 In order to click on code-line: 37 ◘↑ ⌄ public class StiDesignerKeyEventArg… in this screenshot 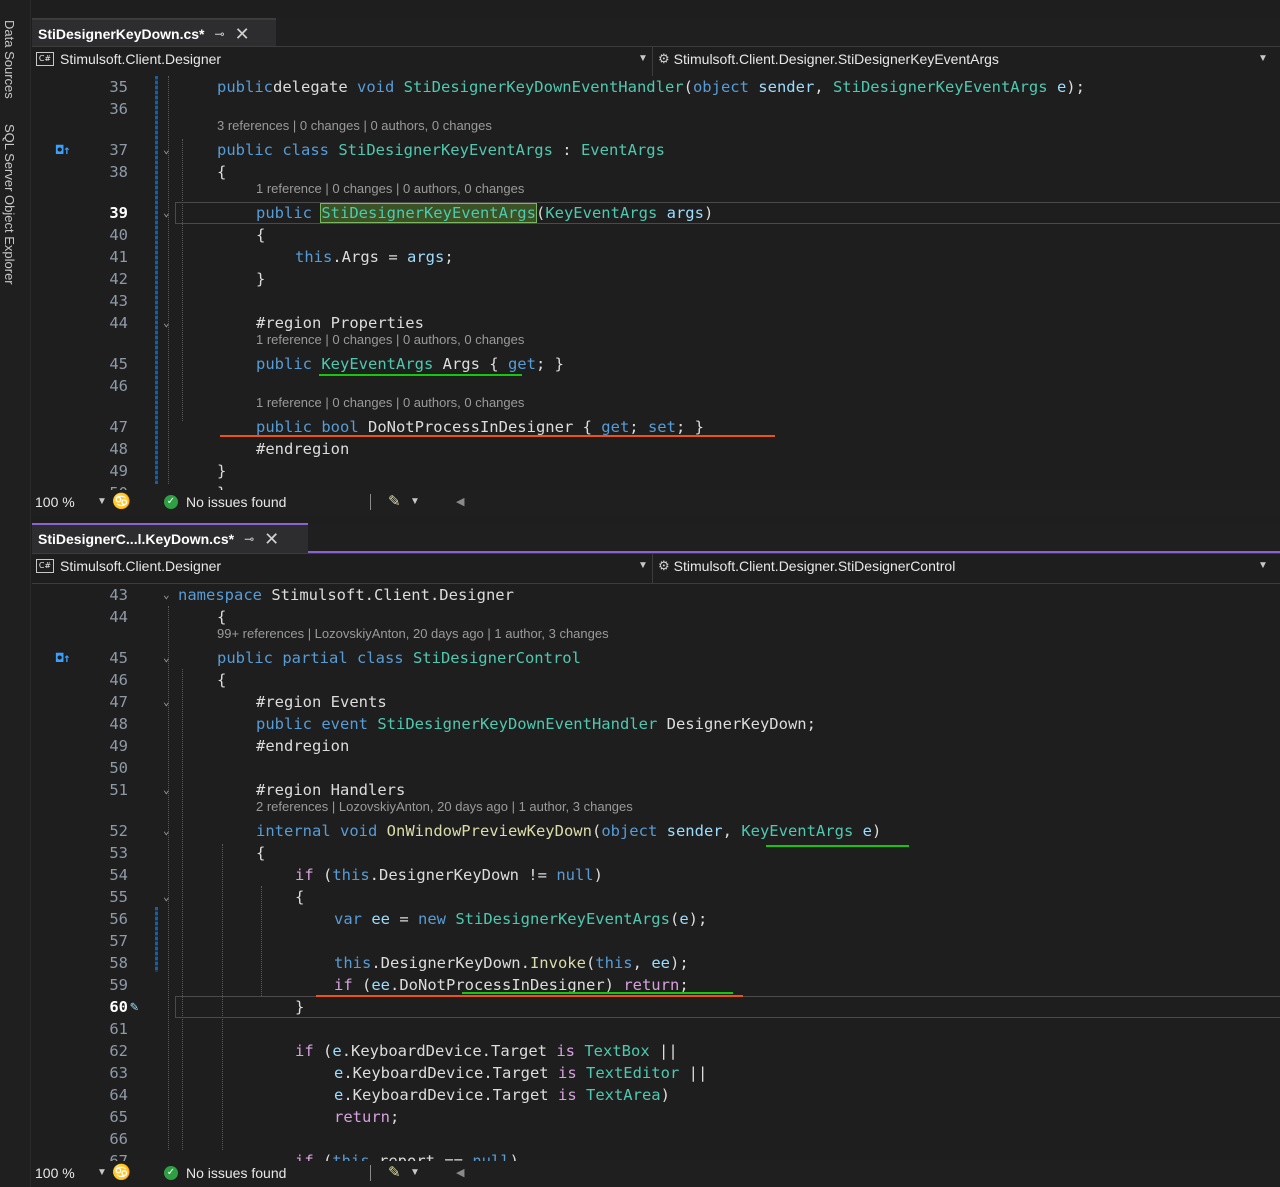, I will do `click(656, 150)`.